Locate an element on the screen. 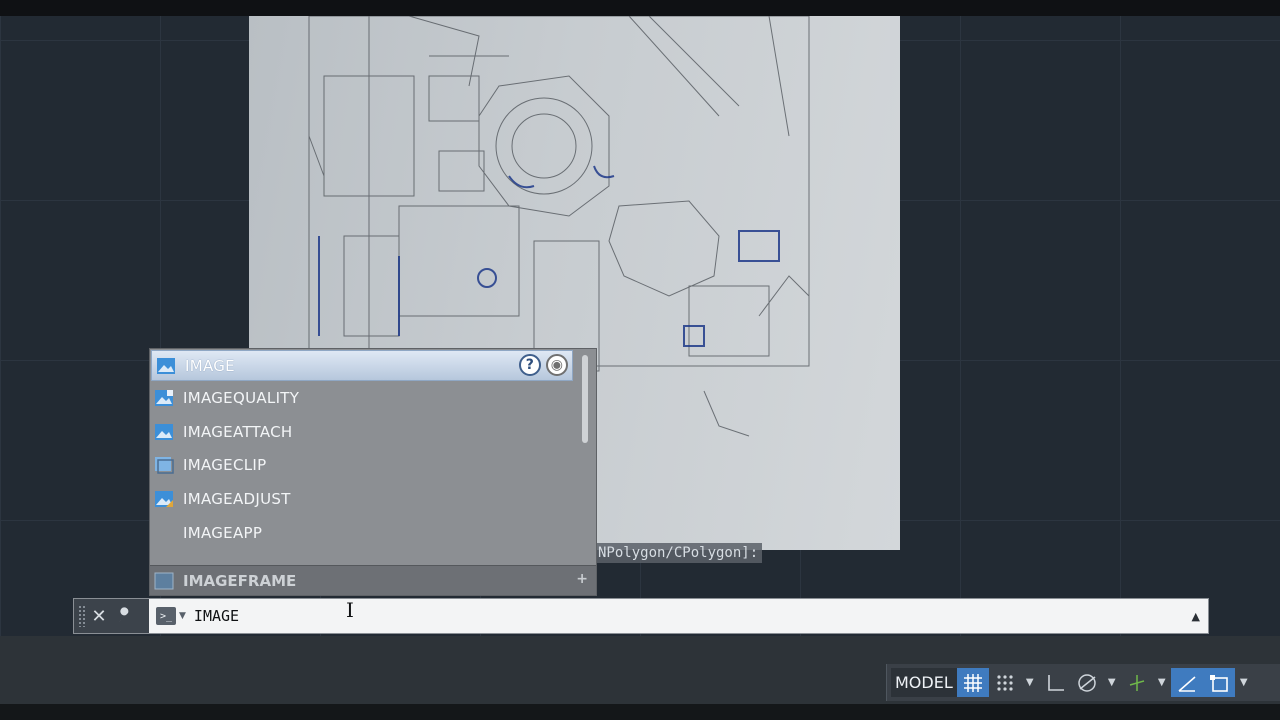 The height and width of the screenshot is (720, 1280). image-clip-icon is located at coordinates (164, 465).